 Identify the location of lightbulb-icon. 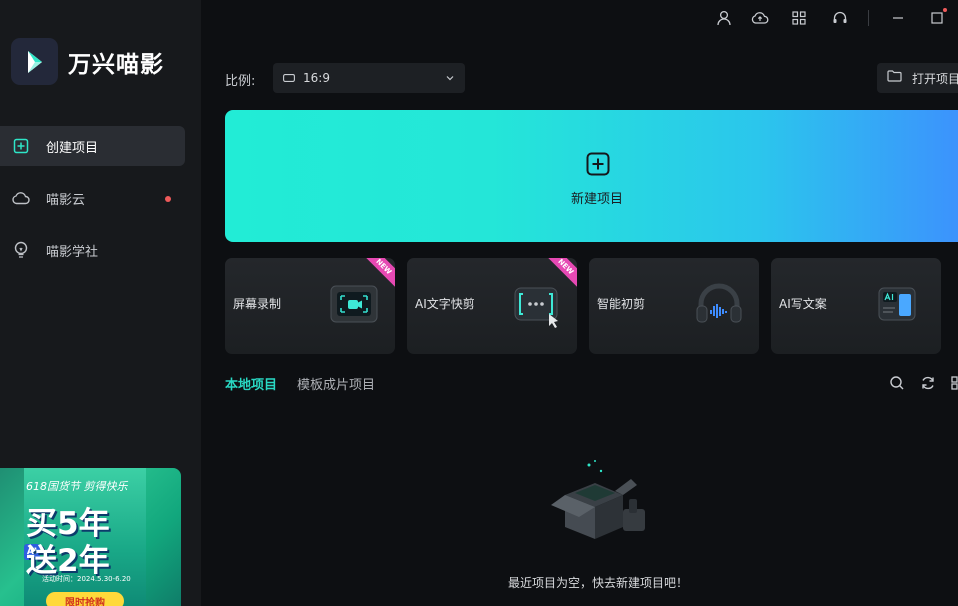
(21, 250).